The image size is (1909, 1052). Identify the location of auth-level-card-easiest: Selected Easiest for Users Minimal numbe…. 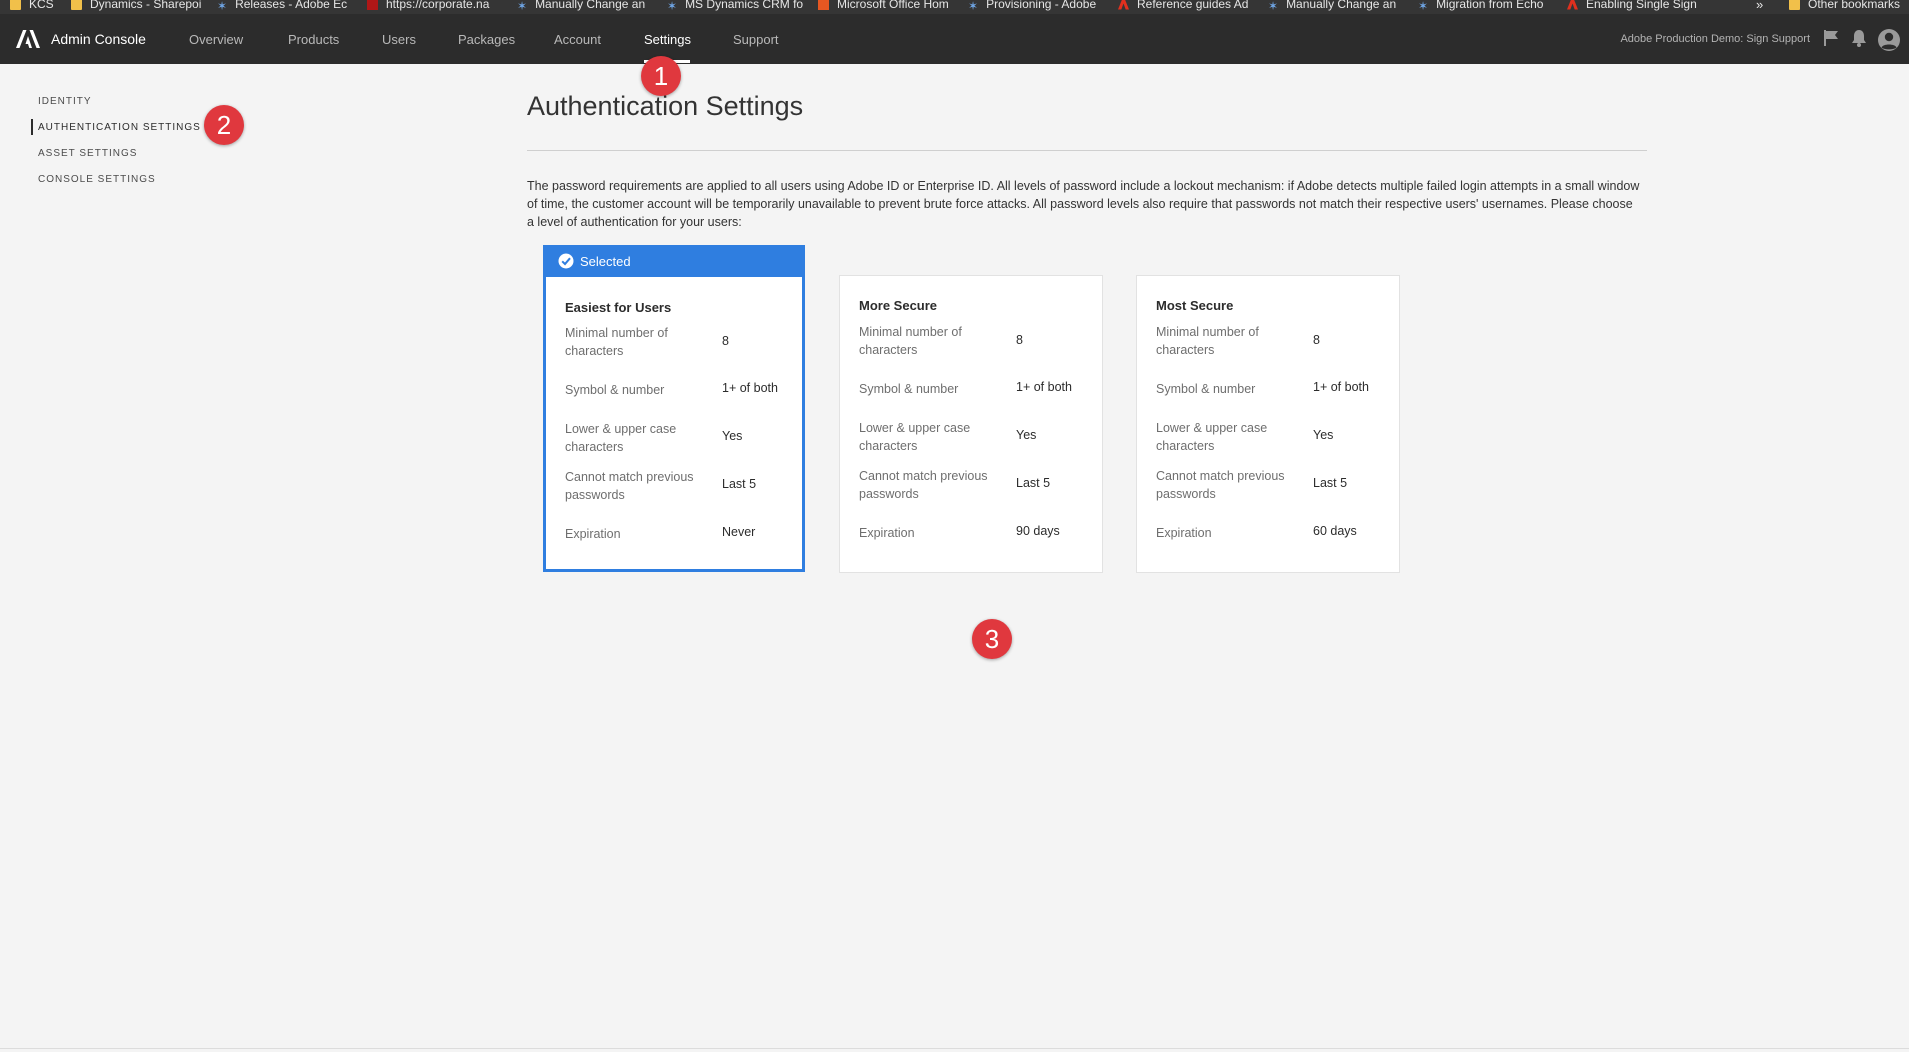
(674, 408).